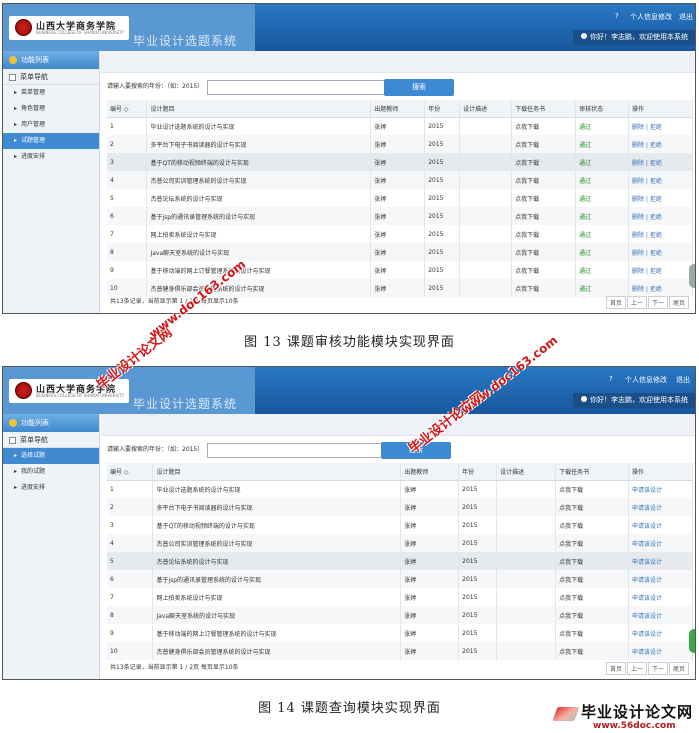 The width and height of the screenshot is (699, 733). Describe the element at coordinates (130, 579) in the screenshot. I see `cell-id: 6` at that location.